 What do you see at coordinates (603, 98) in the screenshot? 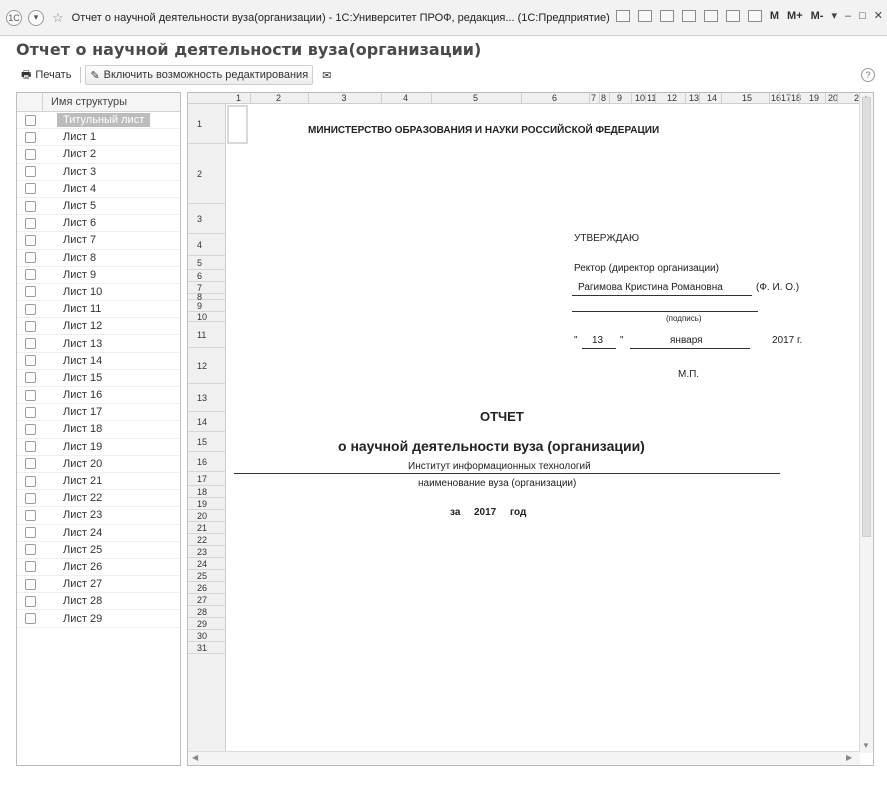
I see `column-number: 8` at bounding box center [603, 98].